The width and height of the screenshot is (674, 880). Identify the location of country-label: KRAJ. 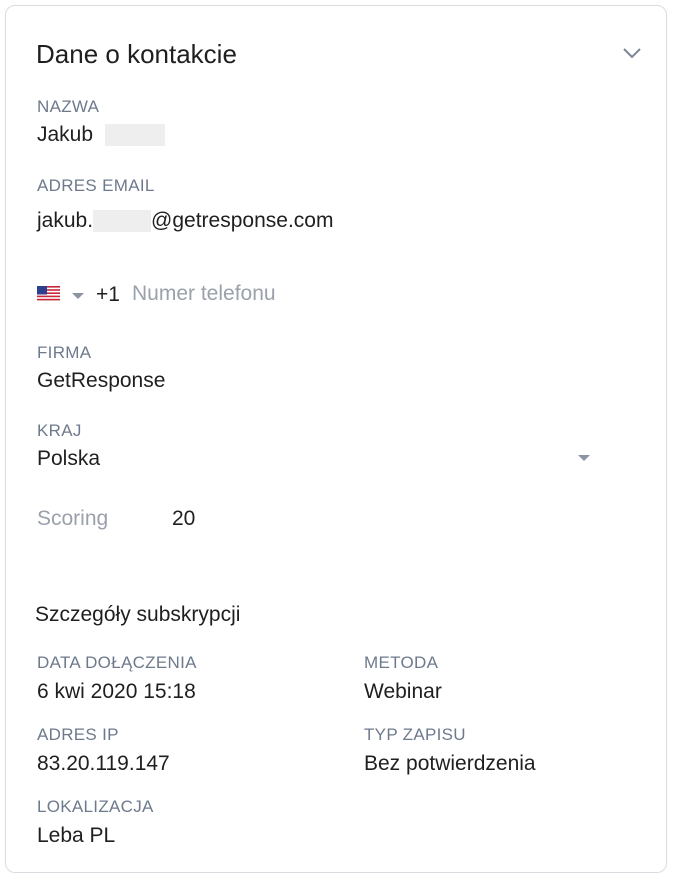
(59, 430).